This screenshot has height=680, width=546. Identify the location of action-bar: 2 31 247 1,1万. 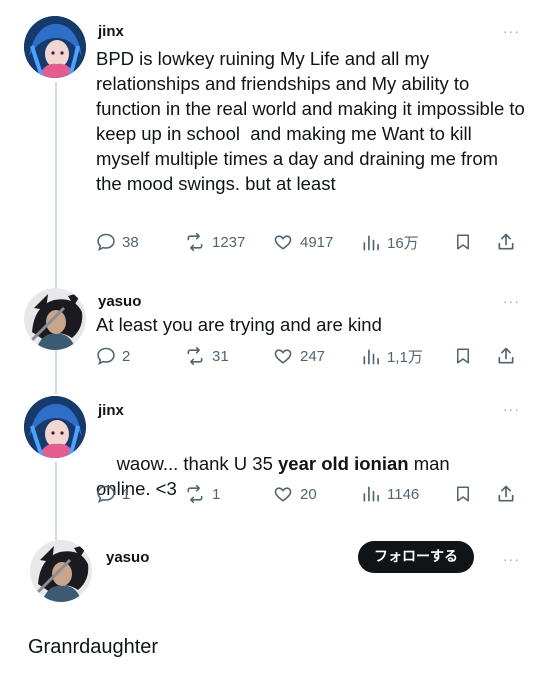
(309, 357).